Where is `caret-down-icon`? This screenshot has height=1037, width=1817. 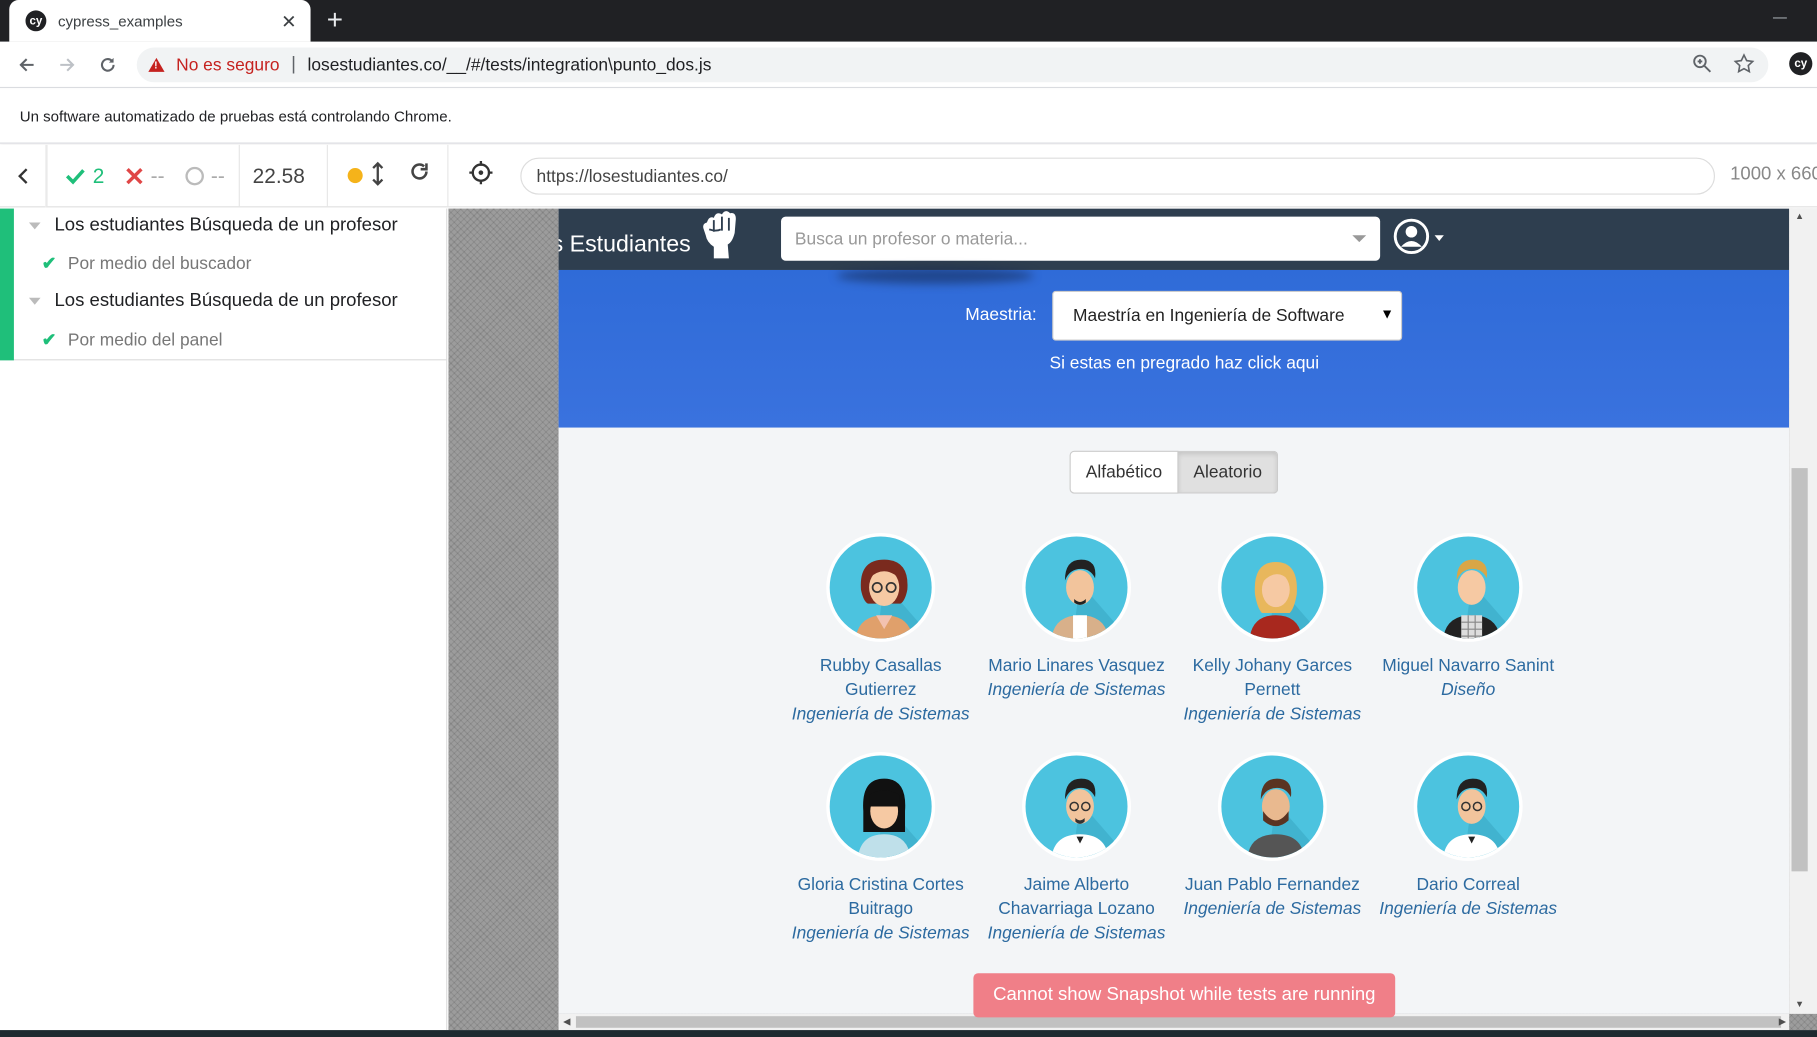 caret-down-icon is located at coordinates (34, 301).